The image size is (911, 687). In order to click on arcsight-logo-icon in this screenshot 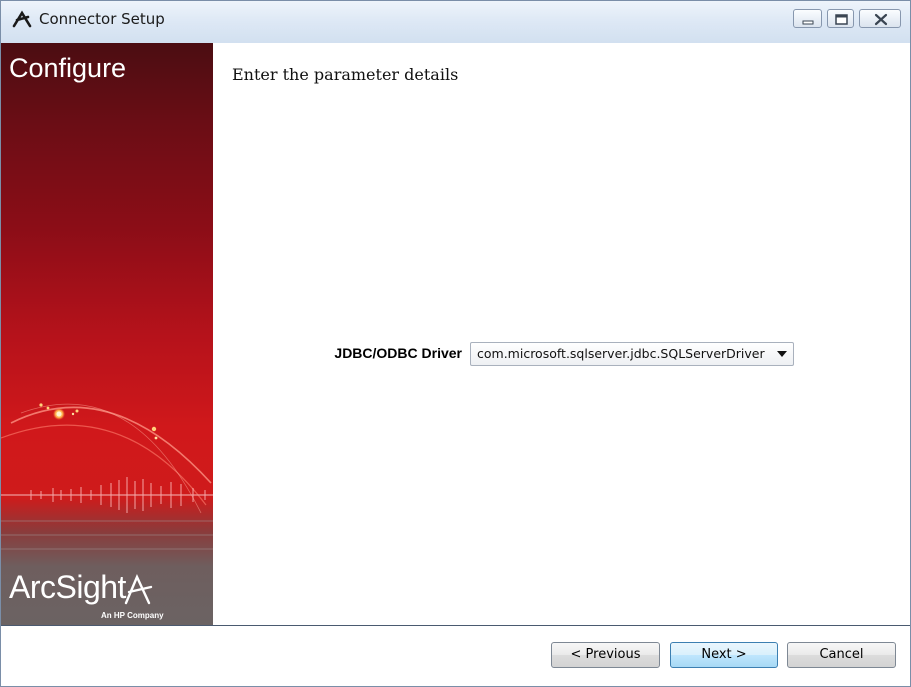, I will do `click(22, 19)`.